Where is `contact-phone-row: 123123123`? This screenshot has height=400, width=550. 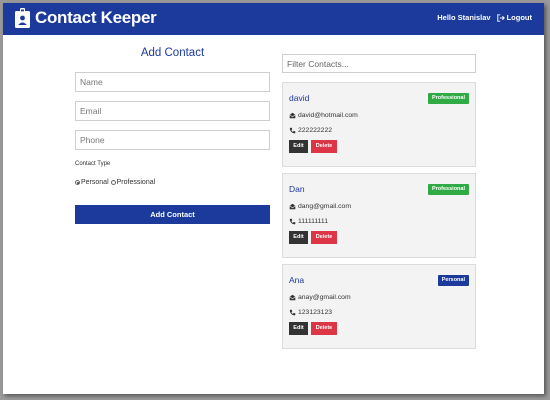
contact-phone-row: 123123123 is located at coordinates (310, 312).